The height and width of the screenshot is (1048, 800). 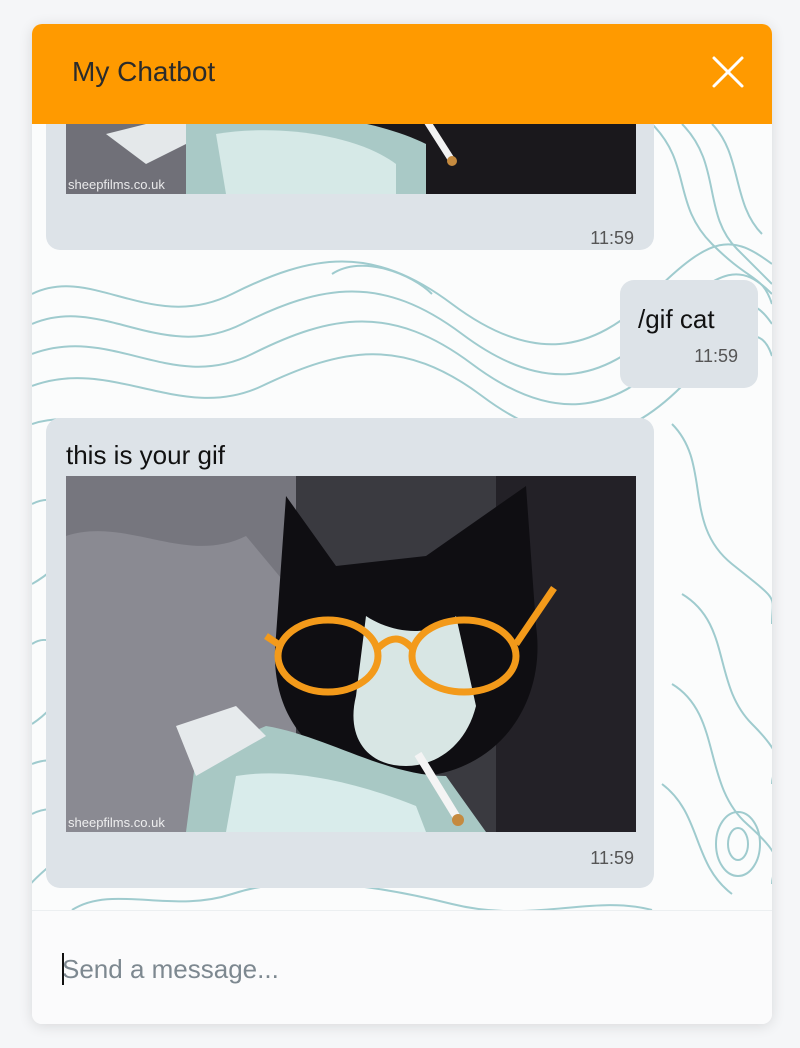 I want to click on user-message: /gif cat 11:59, so click(x=689, y=334).